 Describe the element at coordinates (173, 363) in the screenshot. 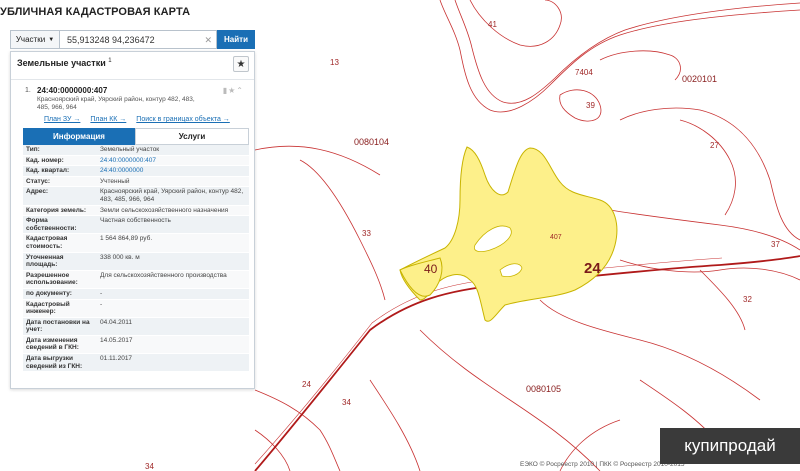

I see `info-row-value: 01.11.2017` at that location.